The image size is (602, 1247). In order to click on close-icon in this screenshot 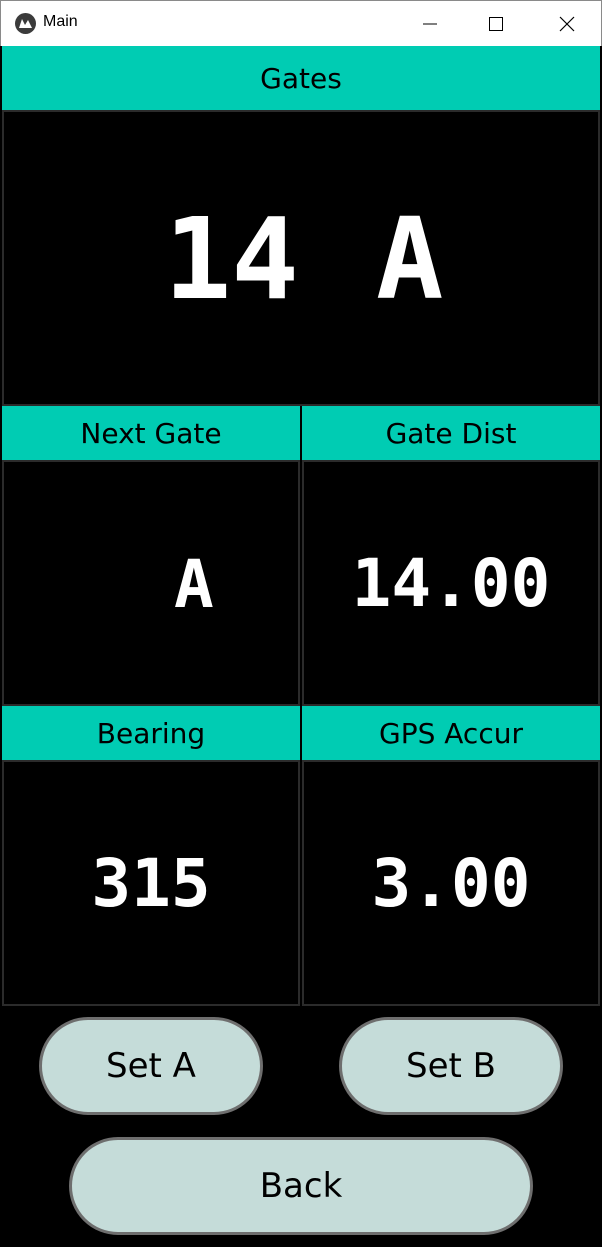, I will do `click(567, 24)`.